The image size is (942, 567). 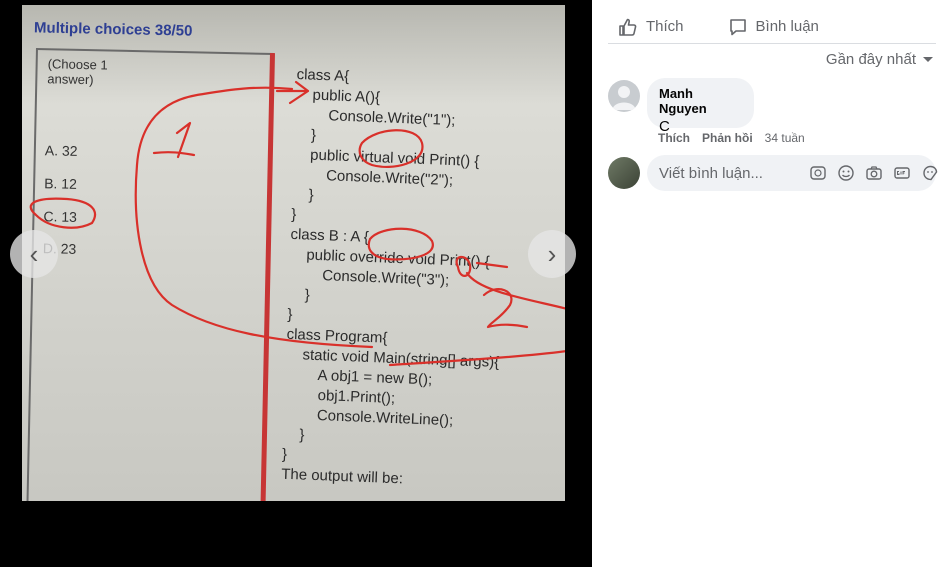 What do you see at coordinates (700, 101) in the screenshot?
I see `comment-author: Manh Nguyen` at bounding box center [700, 101].